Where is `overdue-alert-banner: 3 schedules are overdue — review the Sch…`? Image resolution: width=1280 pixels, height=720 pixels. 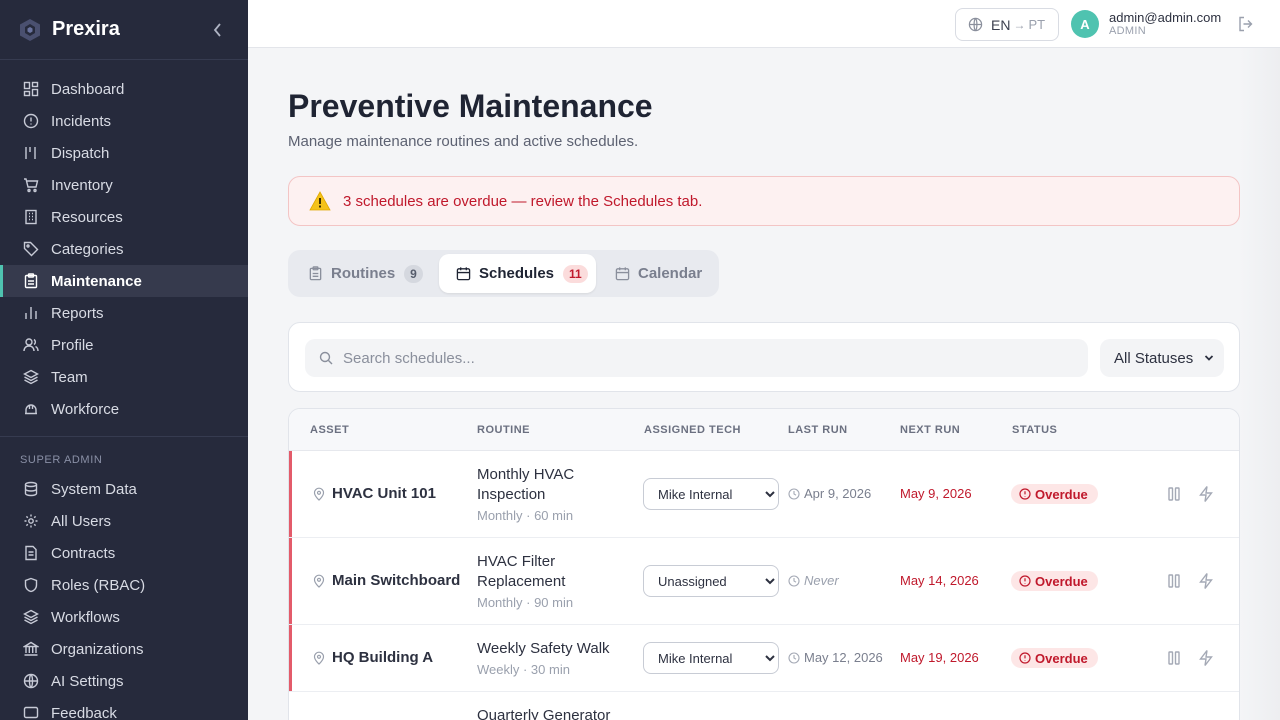 overdue-alert-banner: 3 schedules are overdue — review the Sch… is located at coordinates (764, 201).